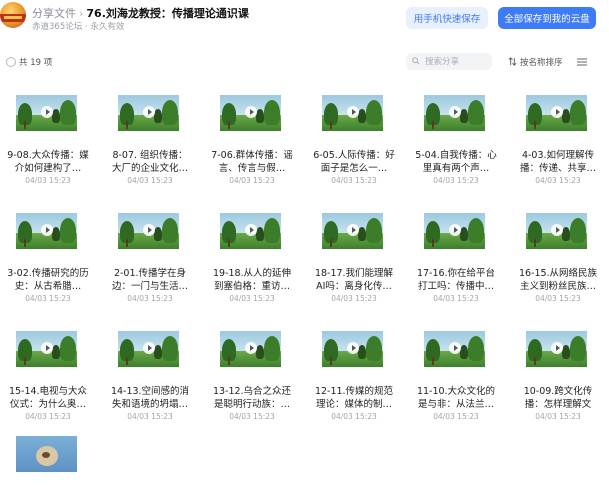 The height and width of the screenshot is (500, 609). I want to click on file-card: 10-09.跨文化传播：怎样理解文化…04/03 15:23, so click(559, 367).